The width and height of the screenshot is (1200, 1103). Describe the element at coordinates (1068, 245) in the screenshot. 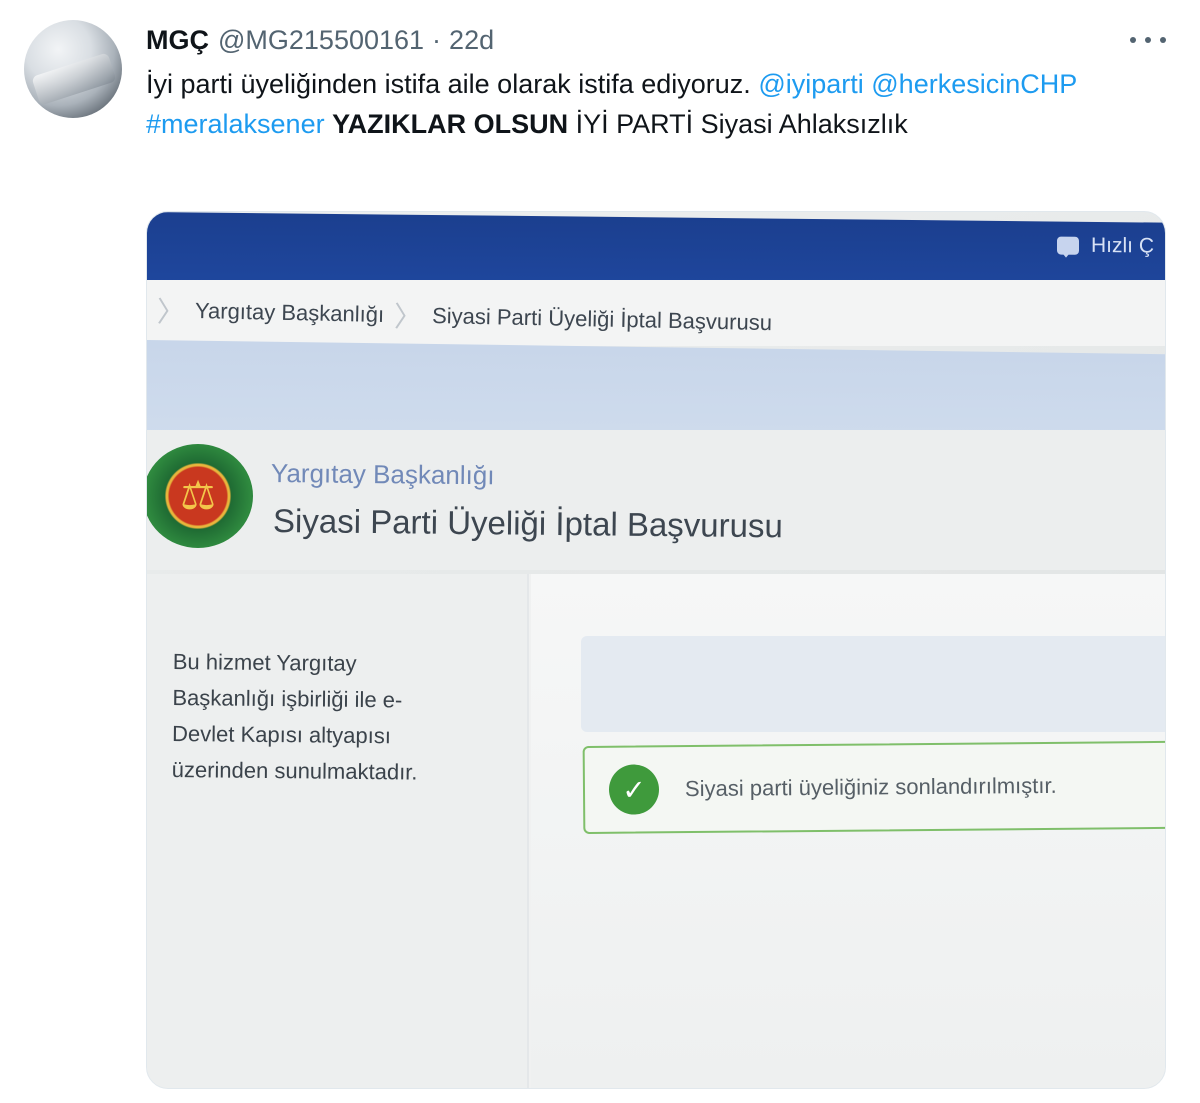

I see `chat-bubble-icon` at that location.